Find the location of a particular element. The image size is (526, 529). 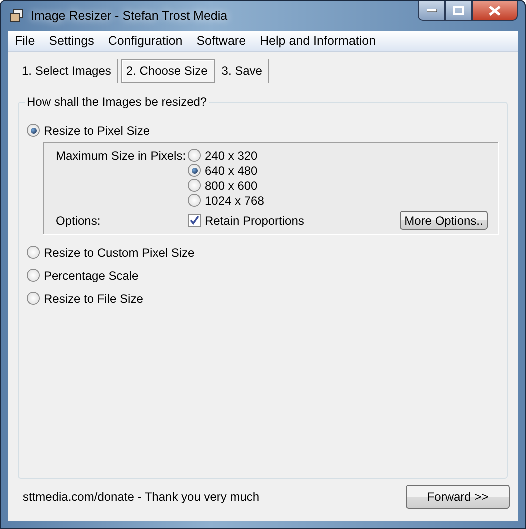

radio-label: Resize to Custom Pixel Size is located at coordinates (119, 253).